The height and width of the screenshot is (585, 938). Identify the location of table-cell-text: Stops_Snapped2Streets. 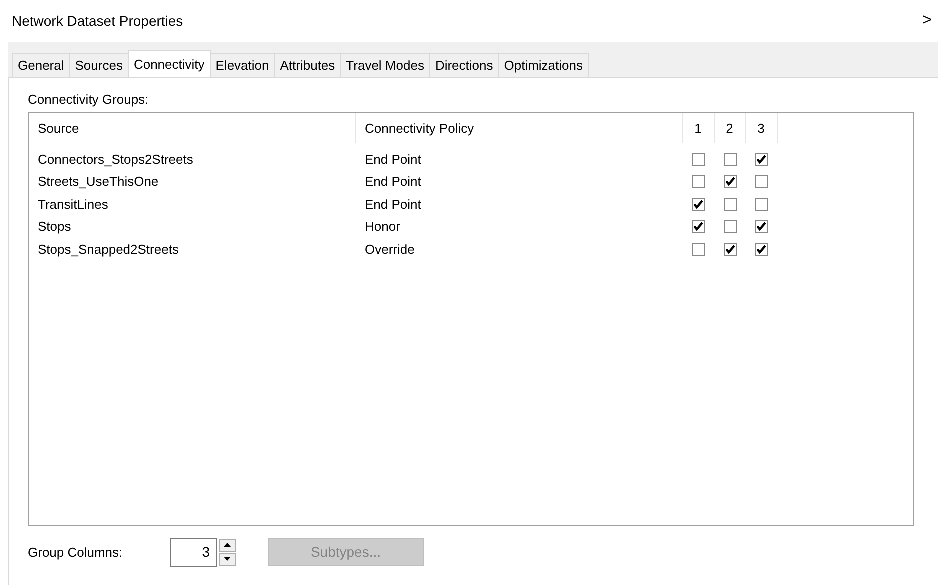
(108, 249).